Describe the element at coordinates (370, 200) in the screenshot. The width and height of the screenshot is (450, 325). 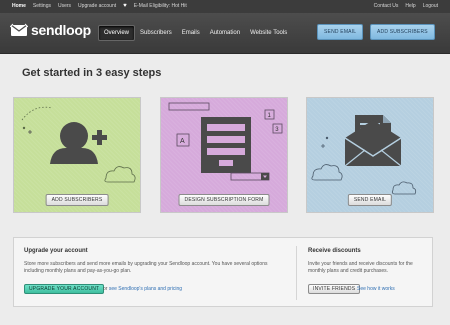
I see `send-email-card-button: SEND EMAIL` at that location.